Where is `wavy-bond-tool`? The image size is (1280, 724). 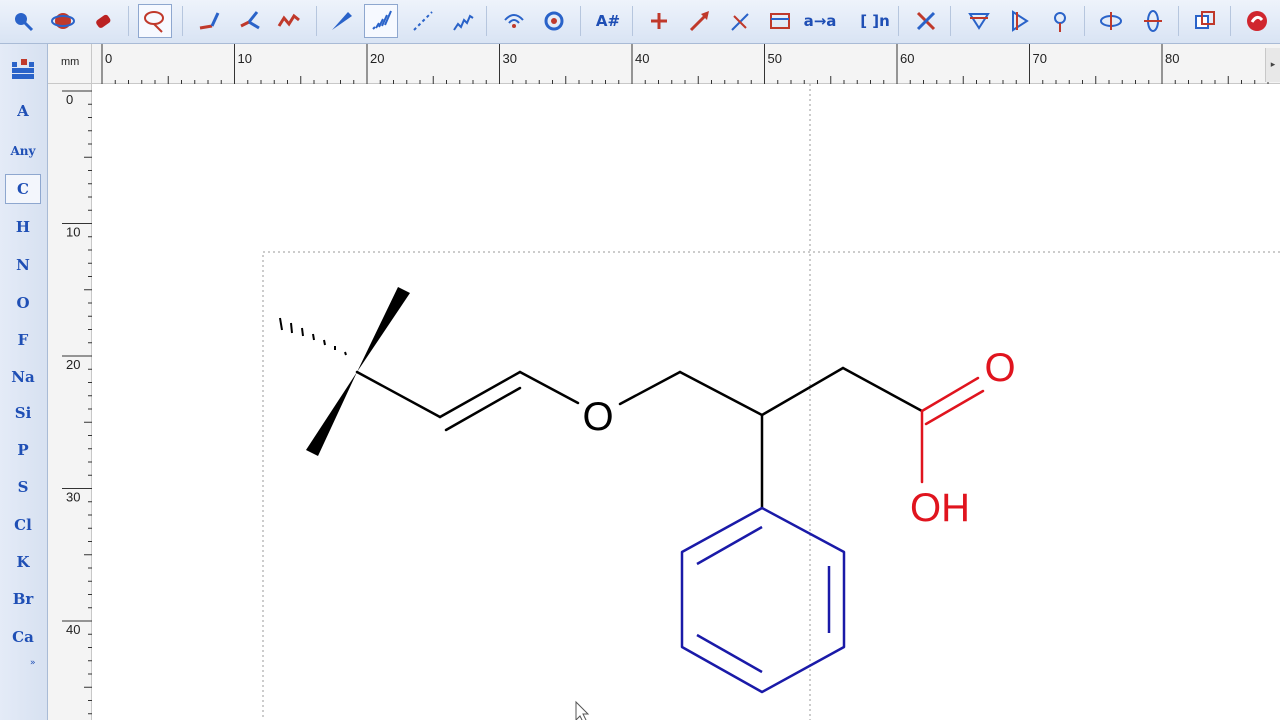 wavy-bond-tool is located at coordinates (463, 21).